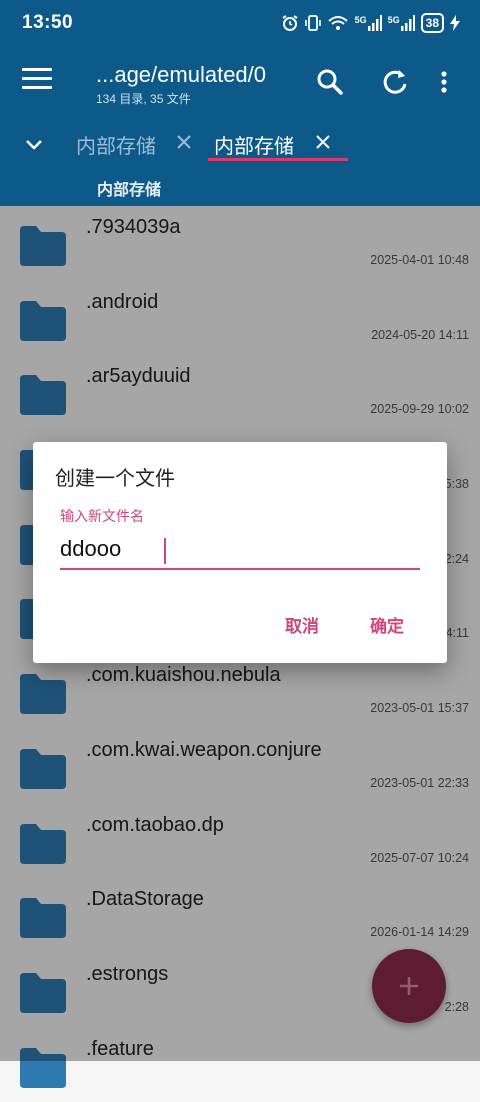  What do you see at coordinates (444, 82) in the screenshot?
I see `more-options-icon` at bounding box center [444, 82].